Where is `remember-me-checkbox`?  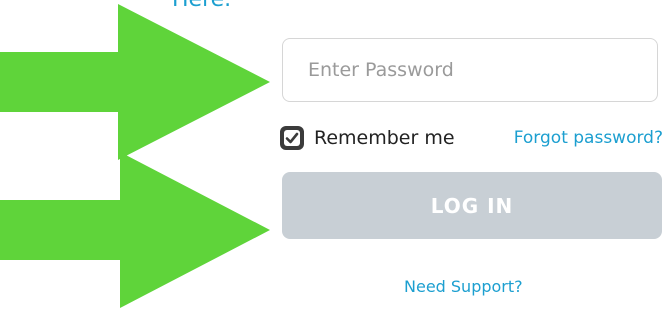
remember-me-checkbox is located at coordinates (292, 138).